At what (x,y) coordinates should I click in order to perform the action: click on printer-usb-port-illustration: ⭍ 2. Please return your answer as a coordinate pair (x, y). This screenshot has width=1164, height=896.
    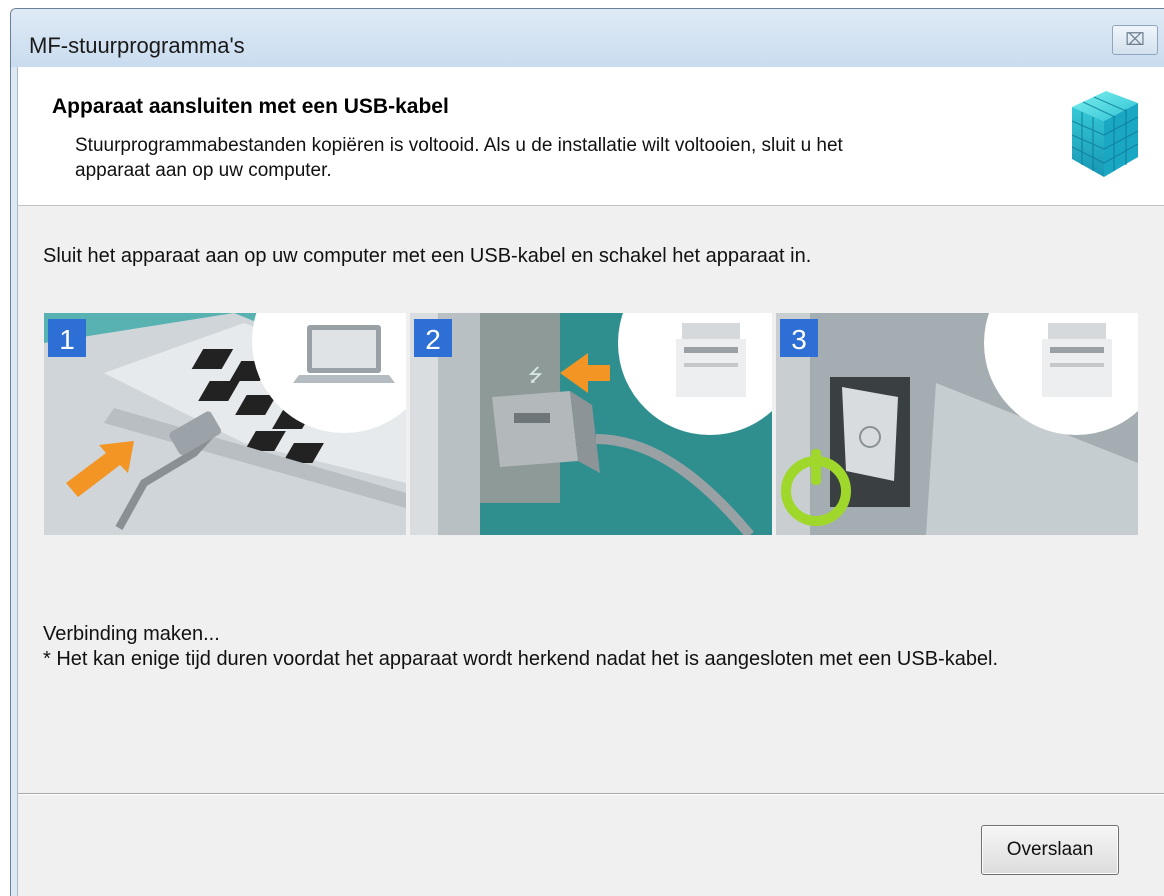
    Looking at the image, I should click on (591, 424).